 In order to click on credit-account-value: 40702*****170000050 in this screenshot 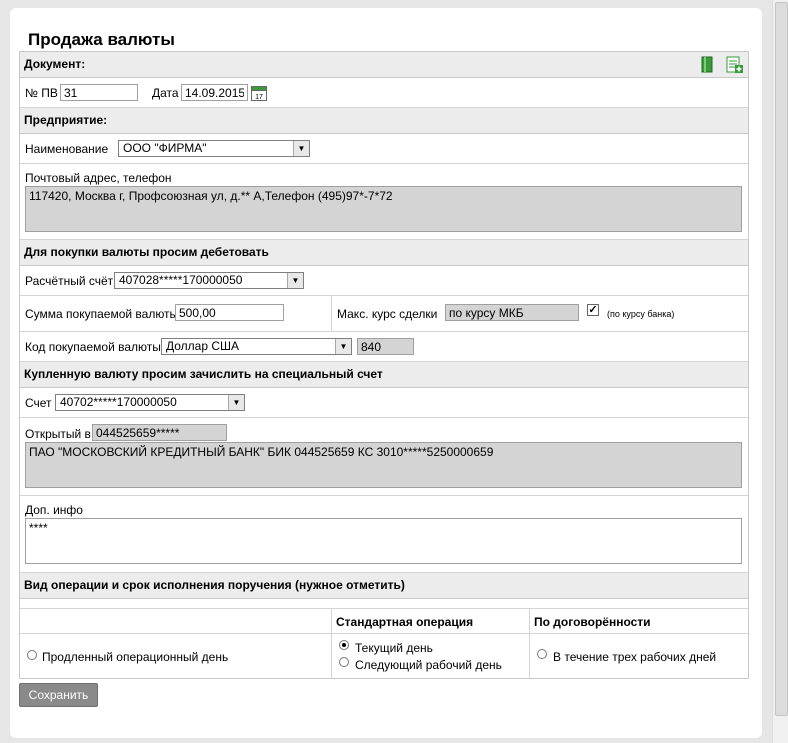, I will do `click(118, 402)`.